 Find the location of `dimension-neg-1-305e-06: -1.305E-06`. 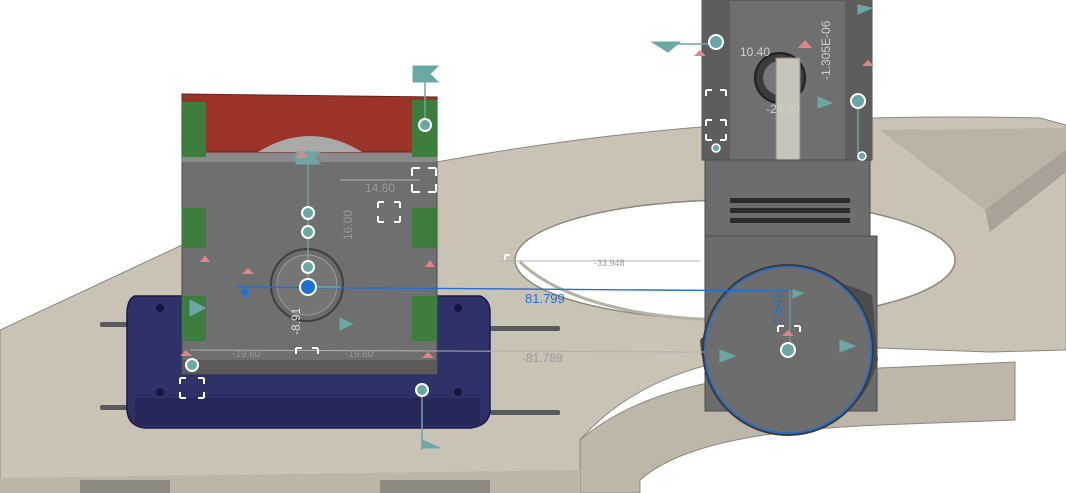

dimension-neg-1-305e-06: -1.305E-06 is located at coordinates (826, 50).